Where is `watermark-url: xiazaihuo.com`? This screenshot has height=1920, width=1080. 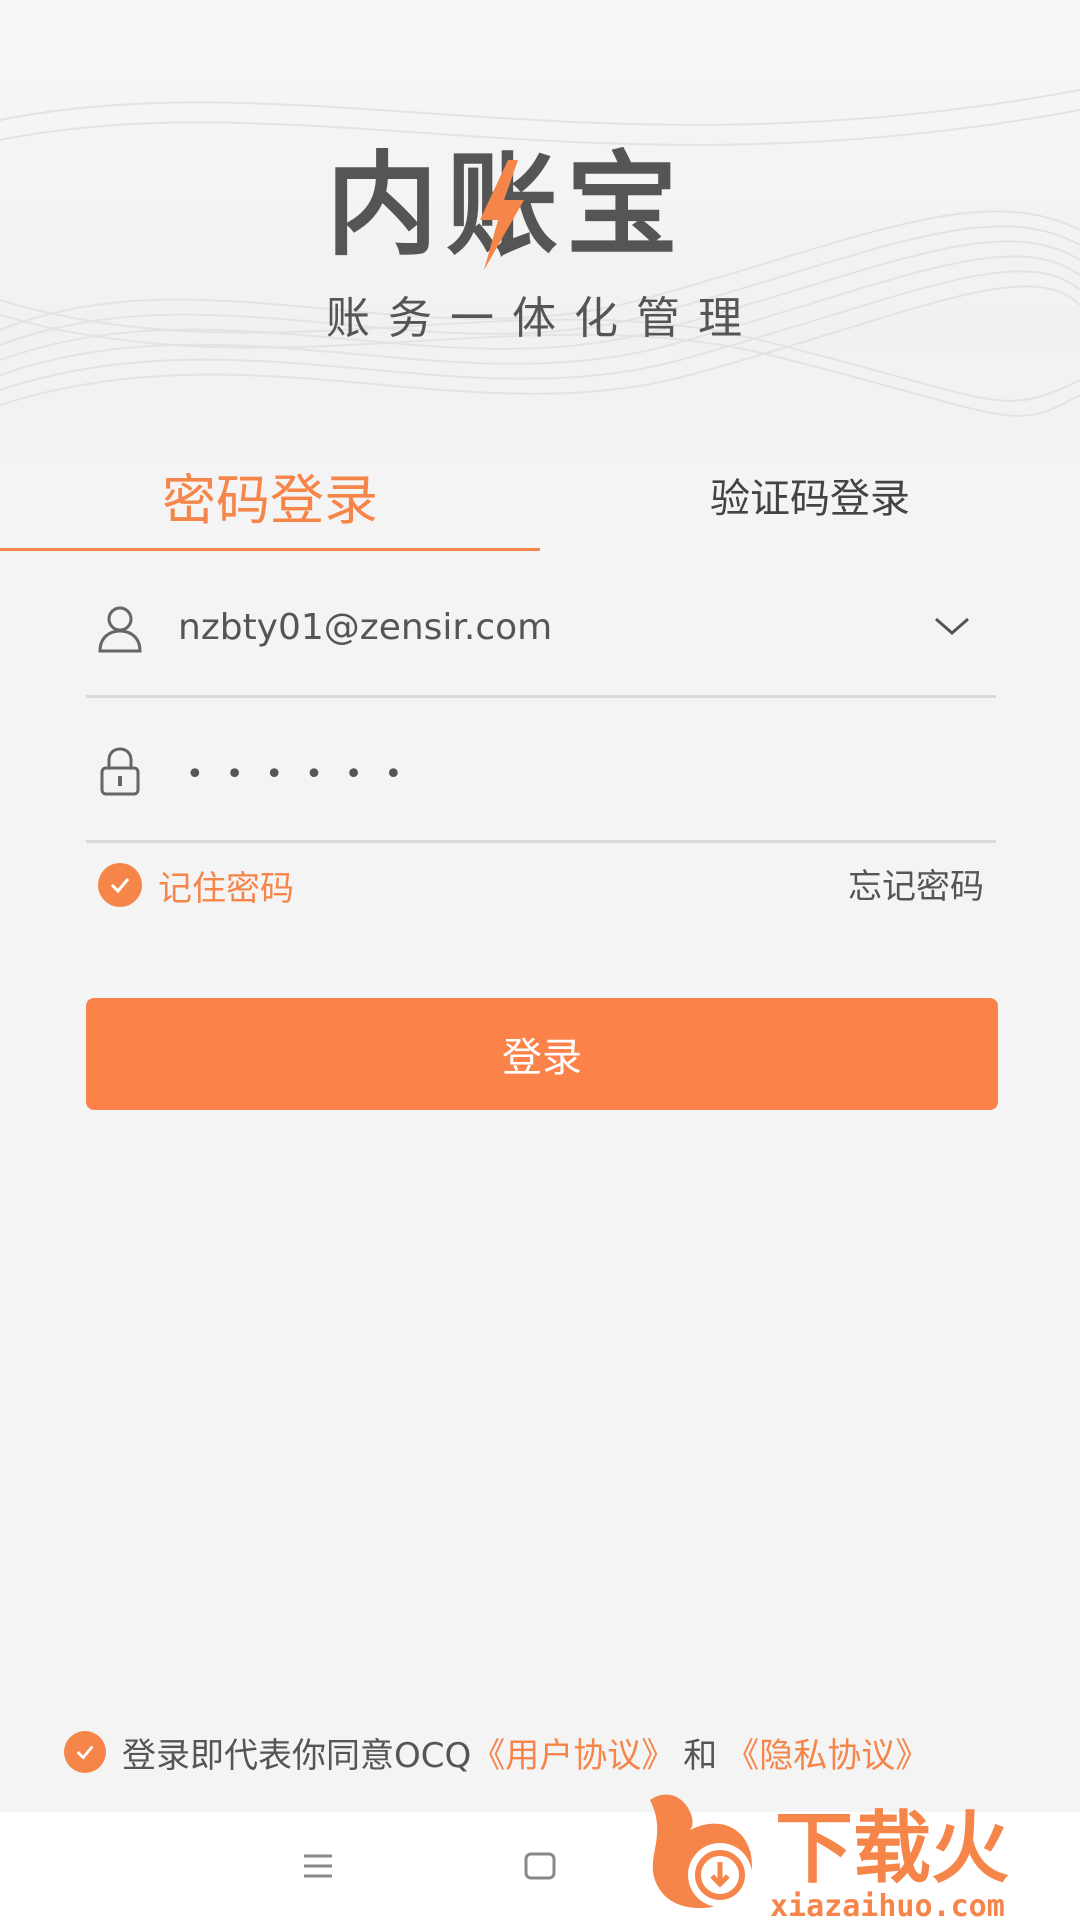
watermark-url: xiazaihuo.com is located at coordinates (887, 1904).